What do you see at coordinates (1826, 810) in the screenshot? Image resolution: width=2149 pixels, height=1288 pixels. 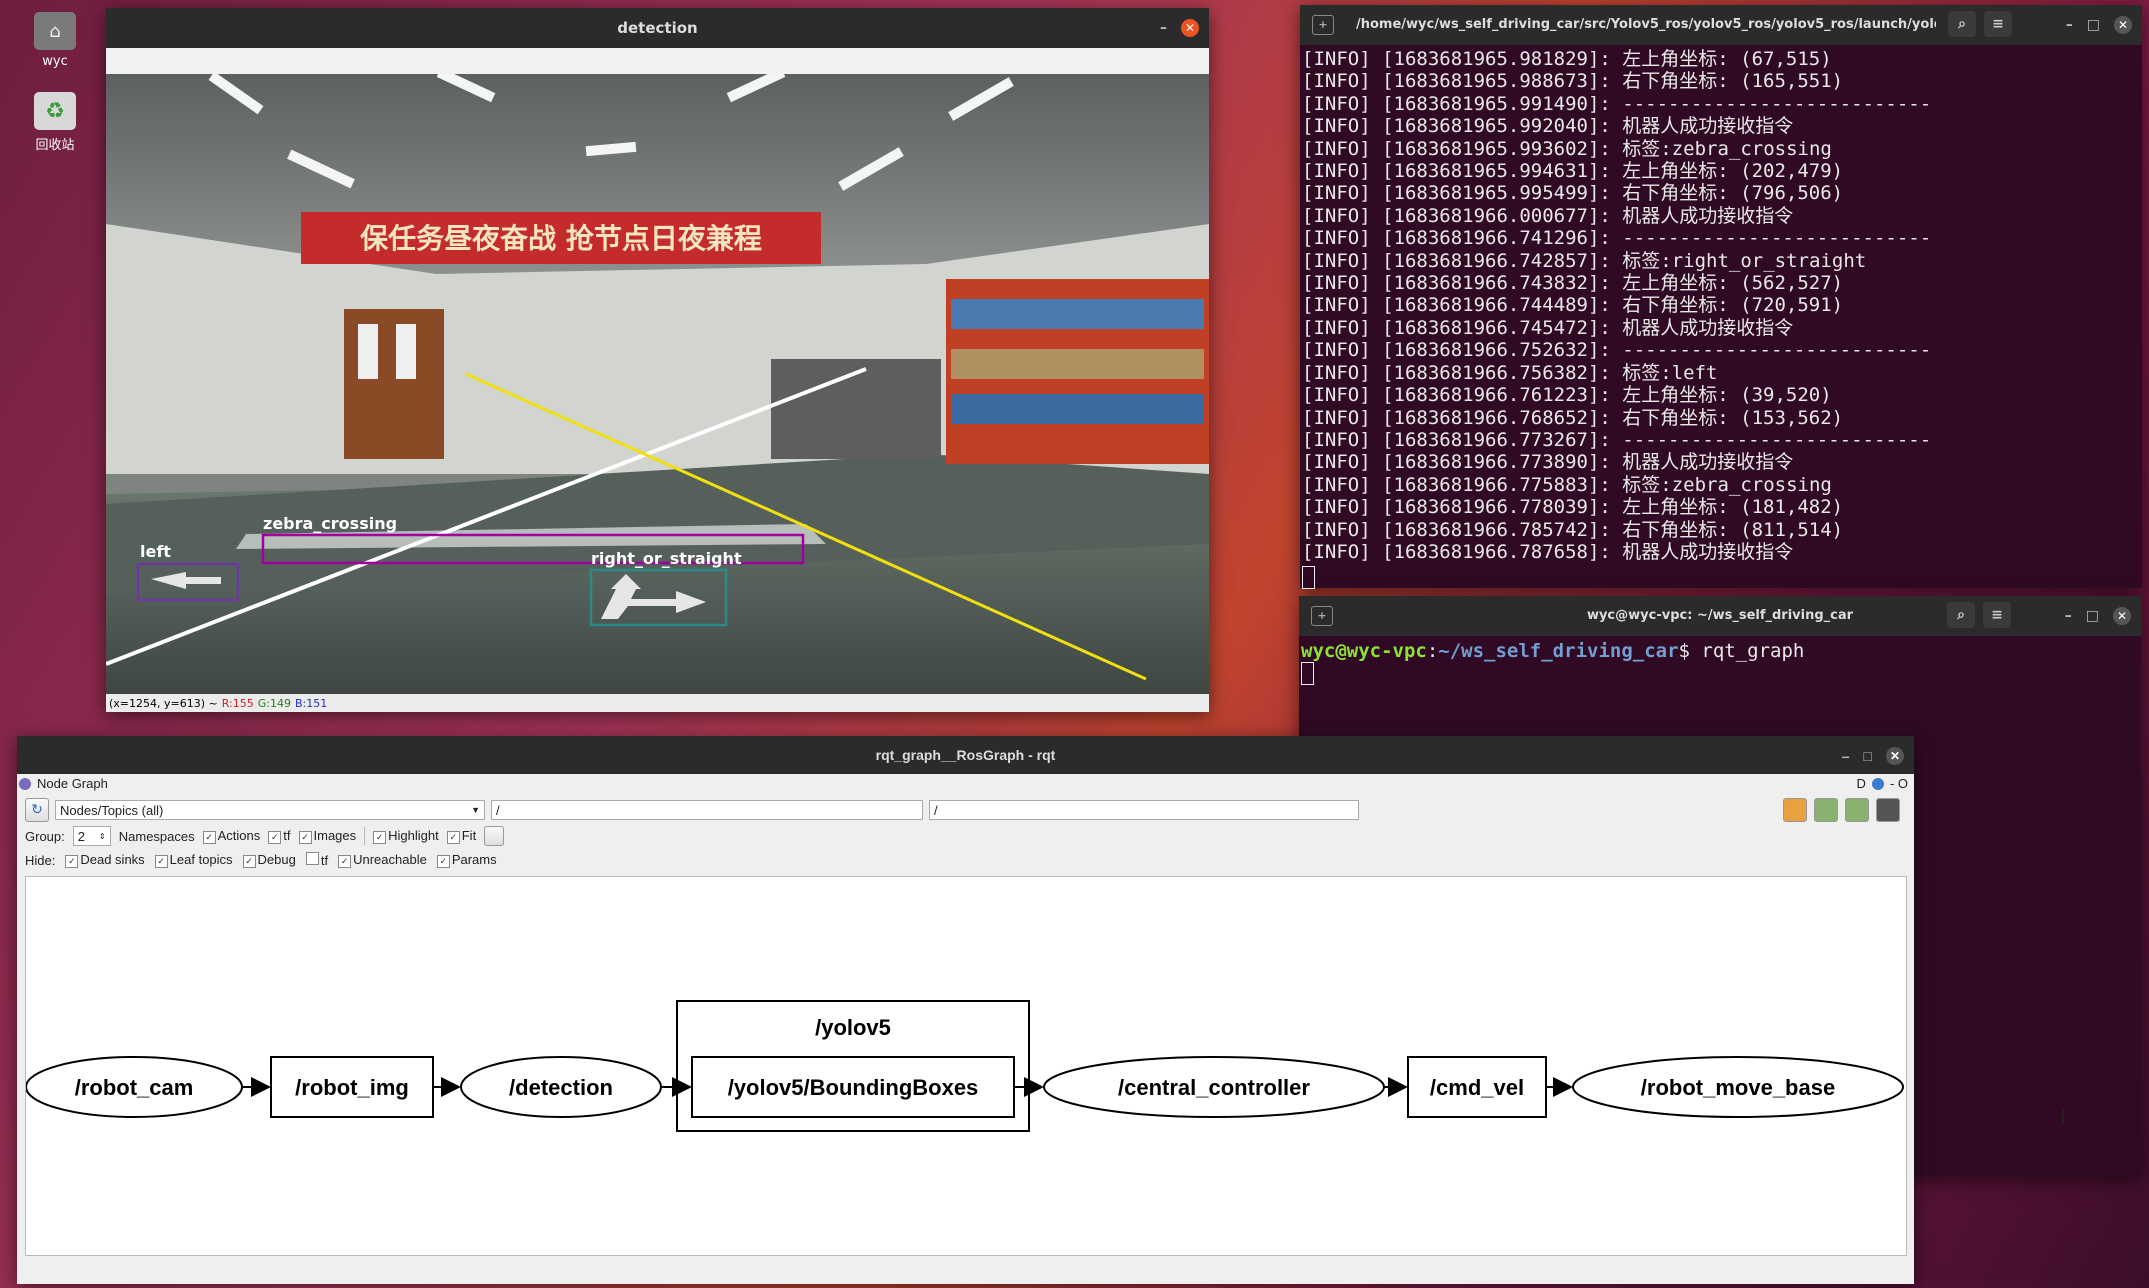 I see `save-dot-icon` at bounding box center [1826, 810].